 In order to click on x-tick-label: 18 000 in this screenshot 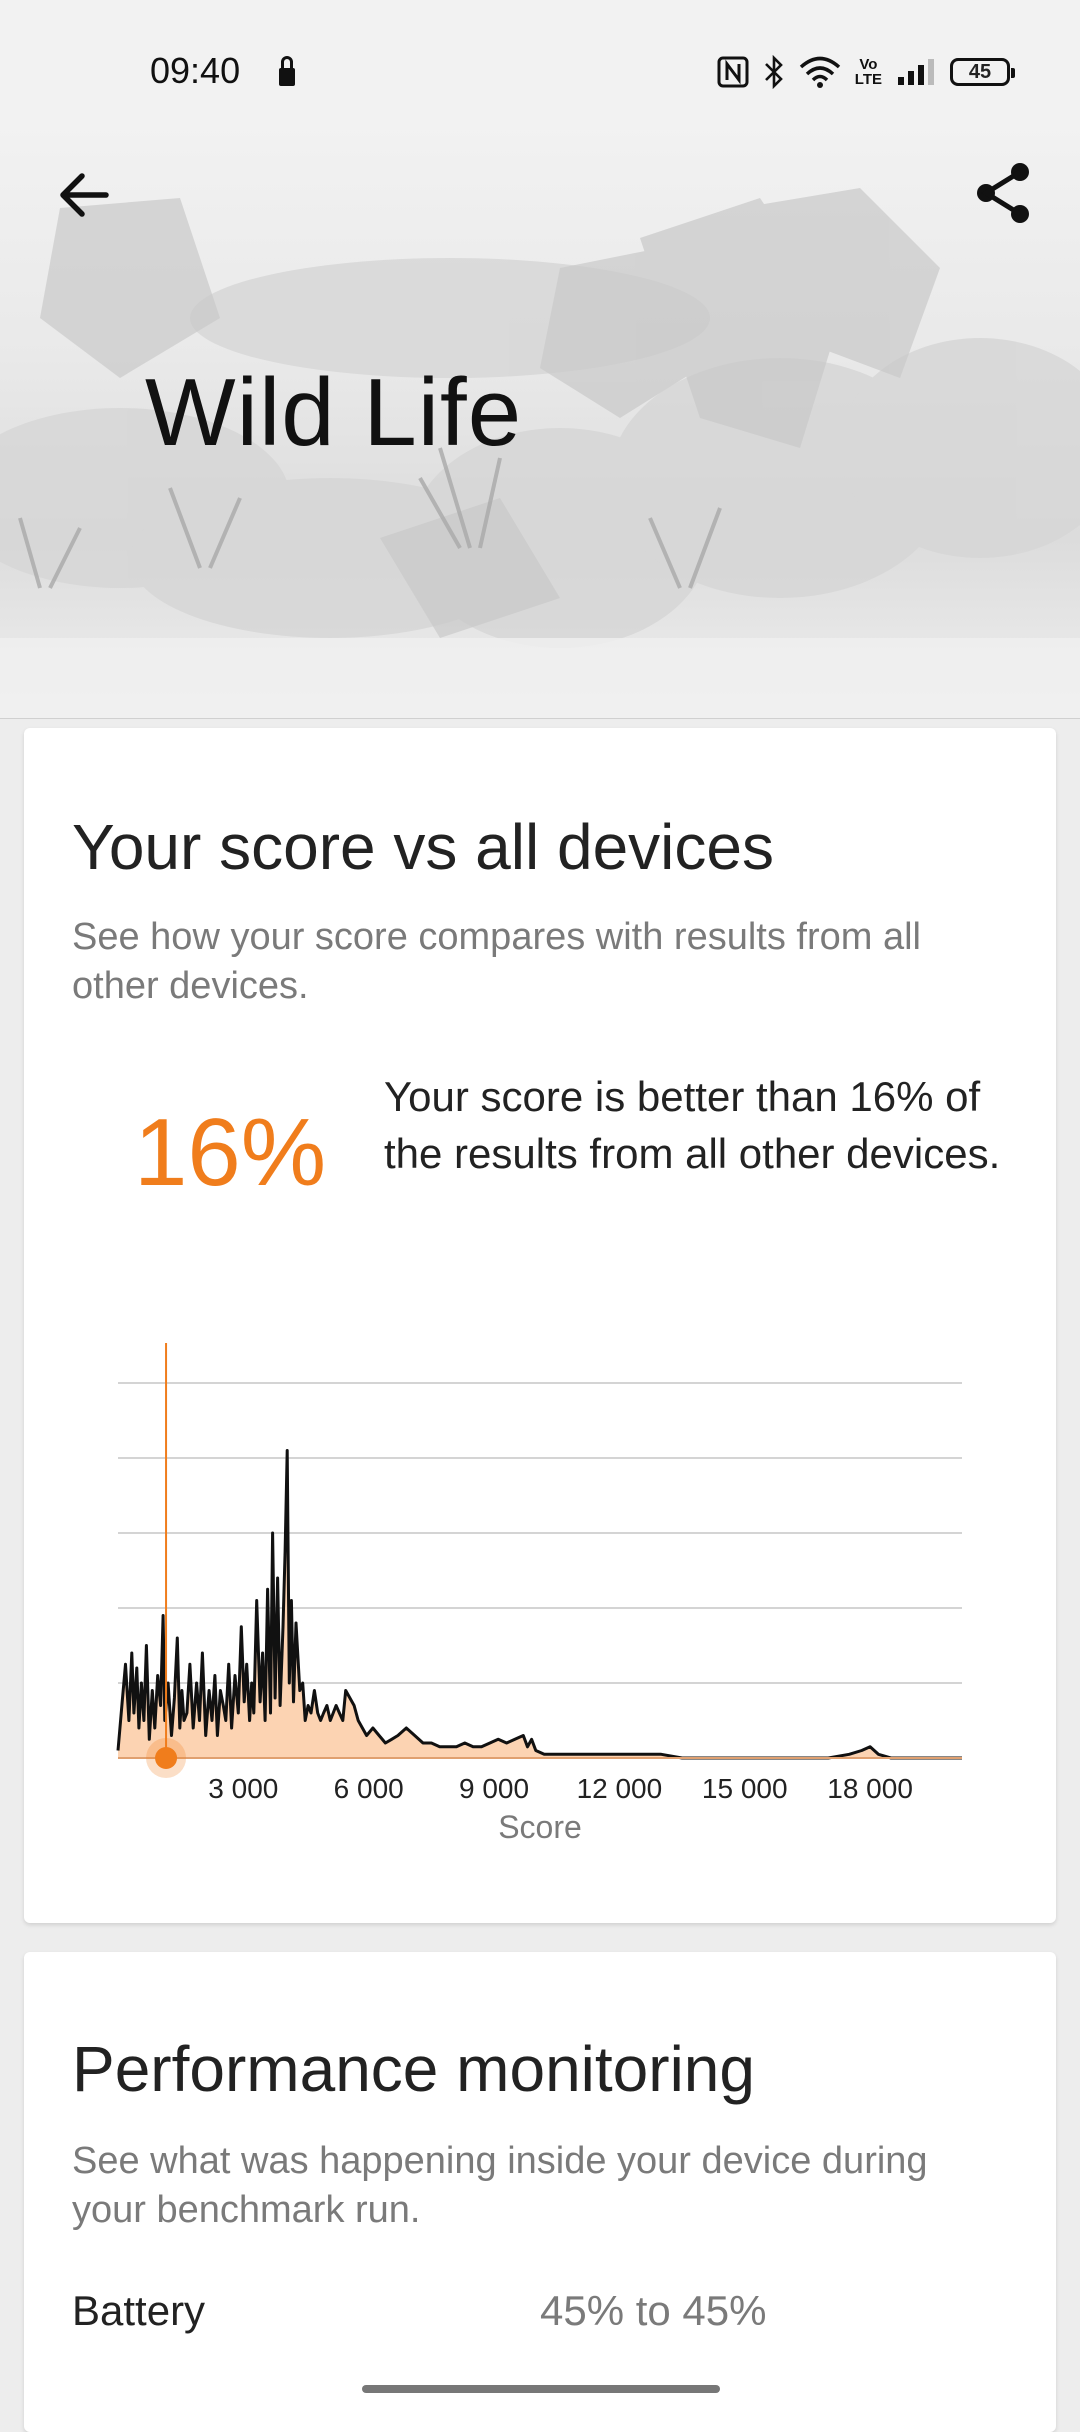, I will do `click(870, 1788)`.